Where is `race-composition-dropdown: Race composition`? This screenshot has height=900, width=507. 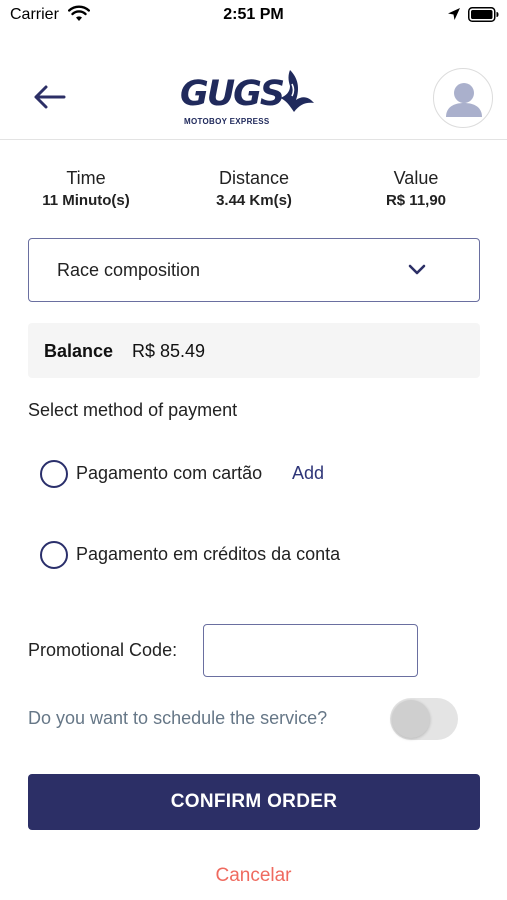 race-composition-dropdown: Race composition is located at coordinates (254, 270).